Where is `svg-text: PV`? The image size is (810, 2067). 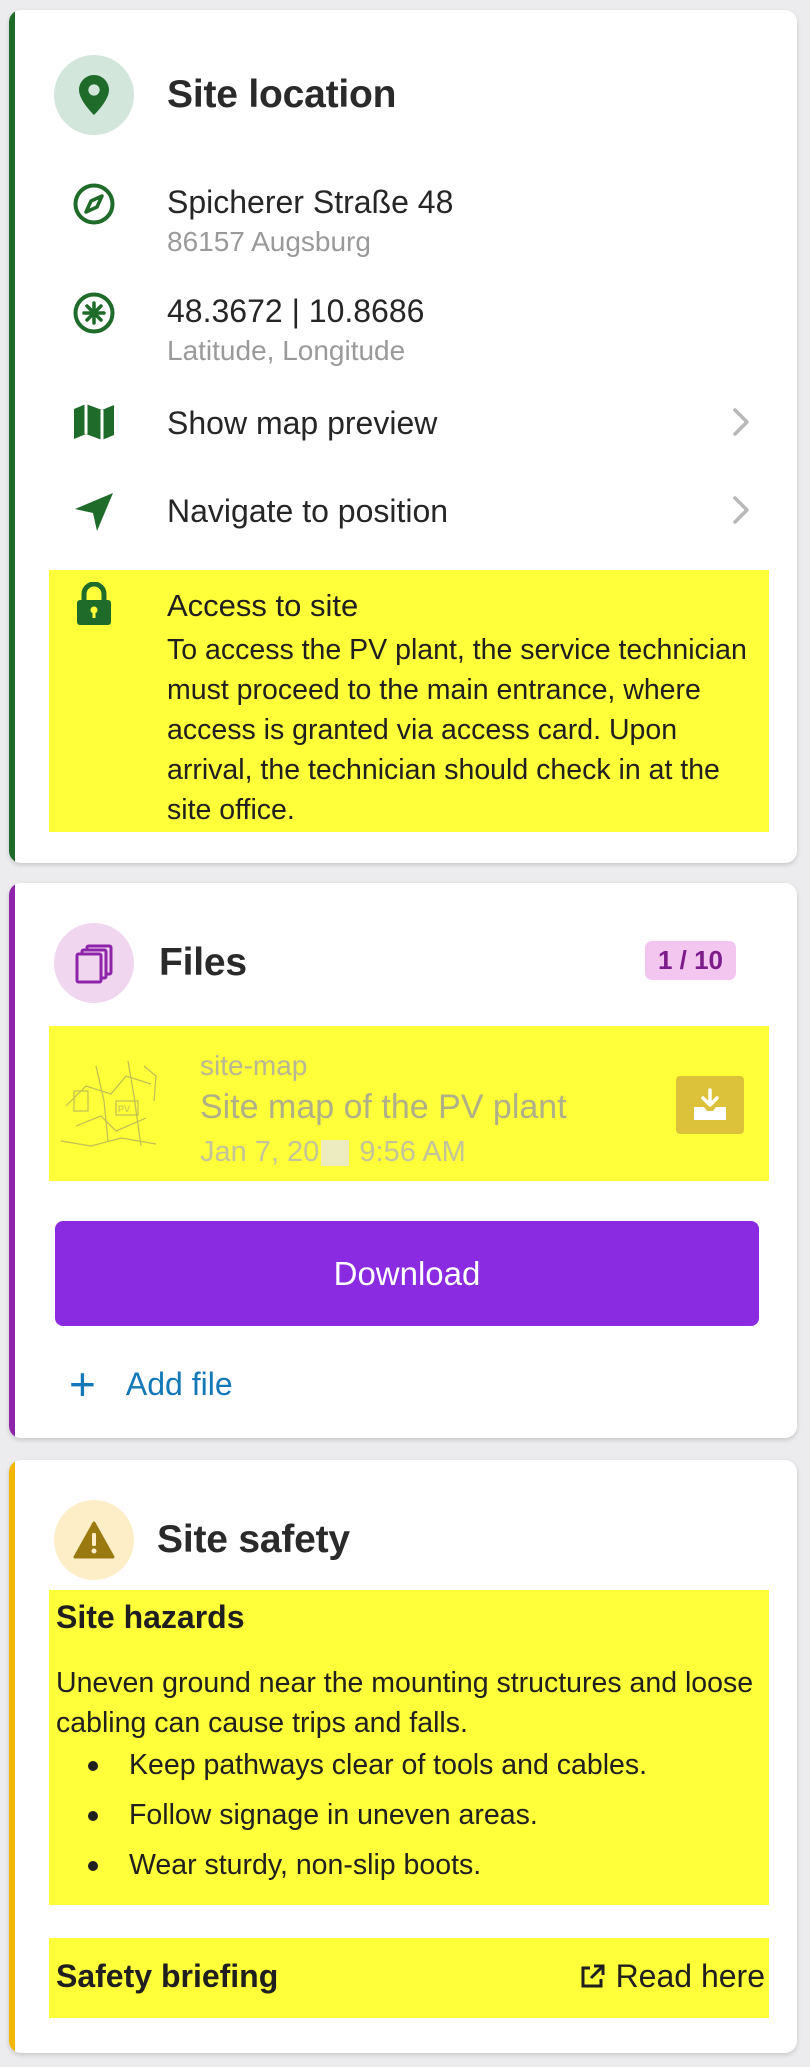
svg-text: PV is located at coordinates (124, 1109).